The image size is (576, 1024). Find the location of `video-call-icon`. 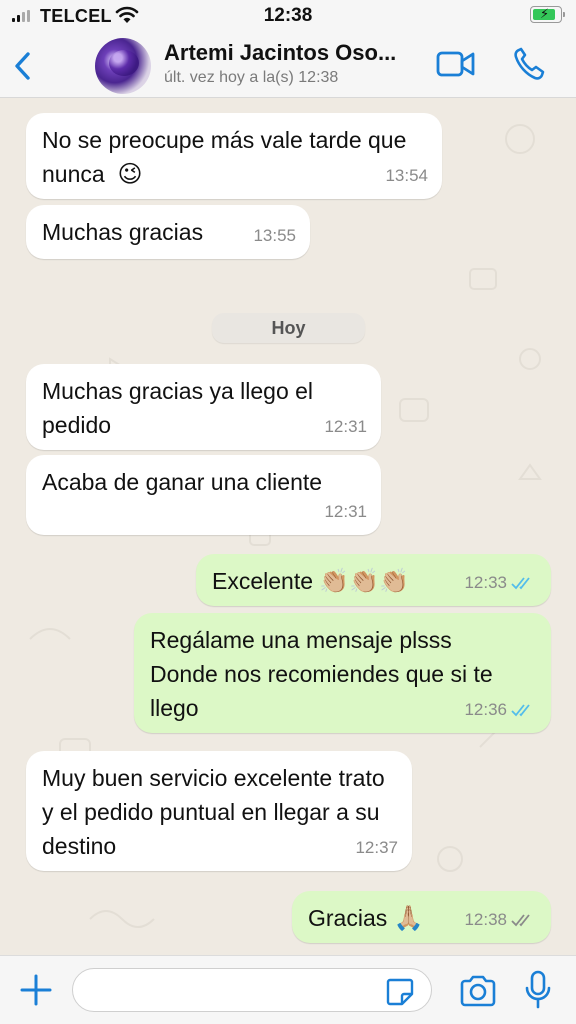

video-call-icon is located at coordinates (456, 64).